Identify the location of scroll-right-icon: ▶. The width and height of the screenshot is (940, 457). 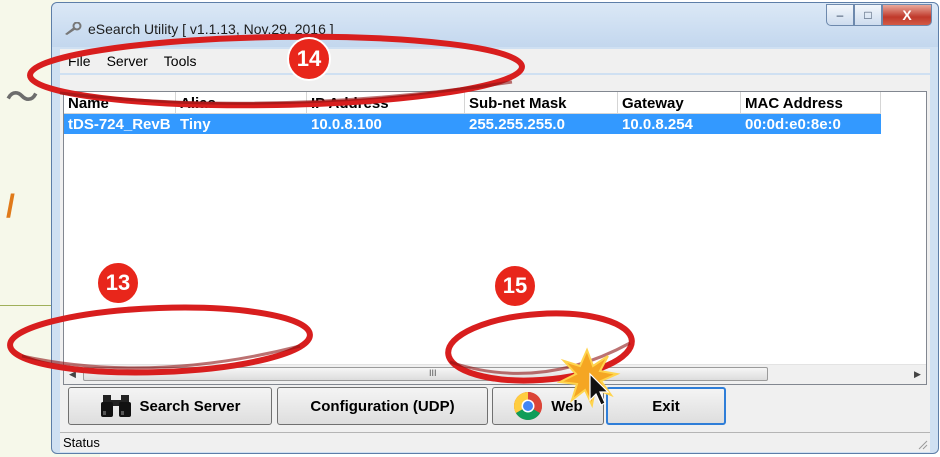
(917, 374).